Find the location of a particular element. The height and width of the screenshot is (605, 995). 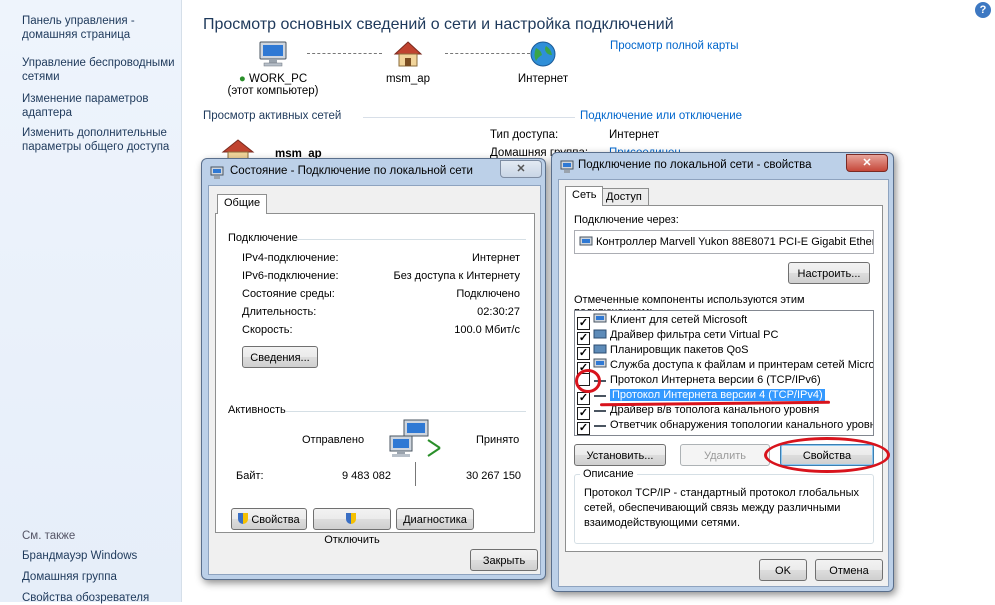

ok-button: OK is located at coordinates (783, 570).